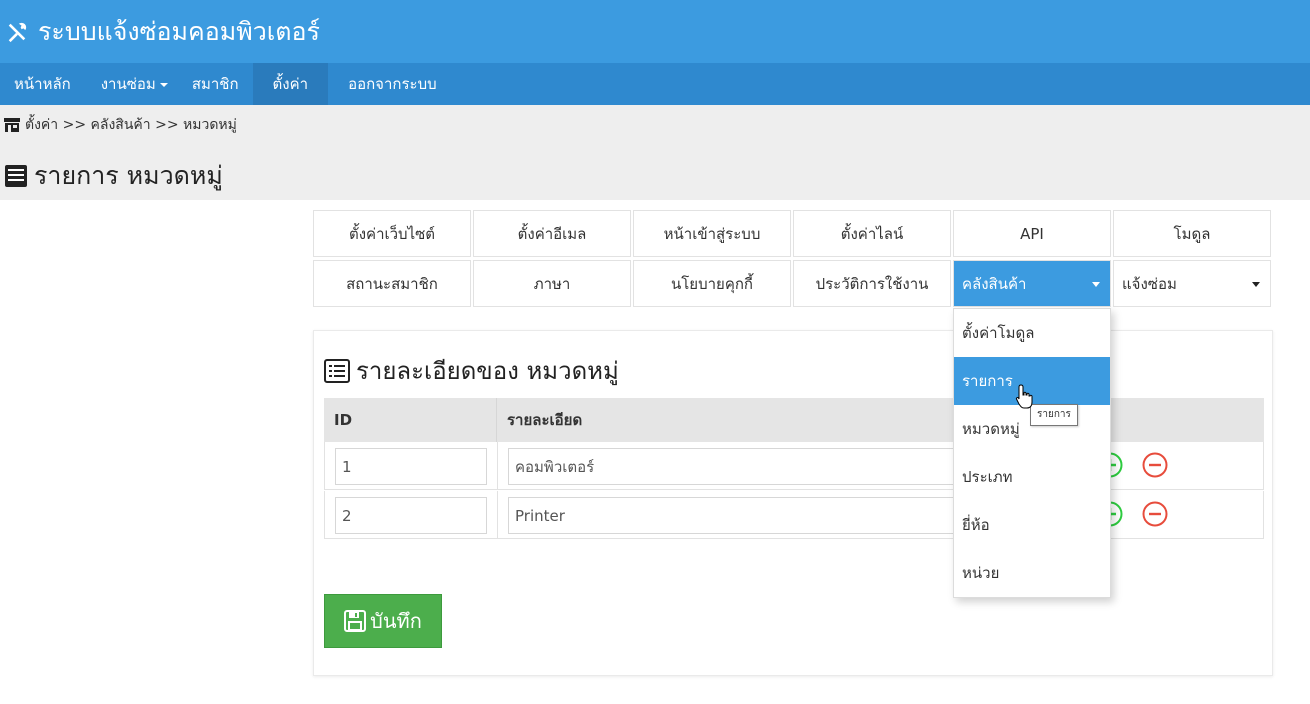  I want to click on page-title-text: รายการ หมวดหมู่, so click(128, 175).